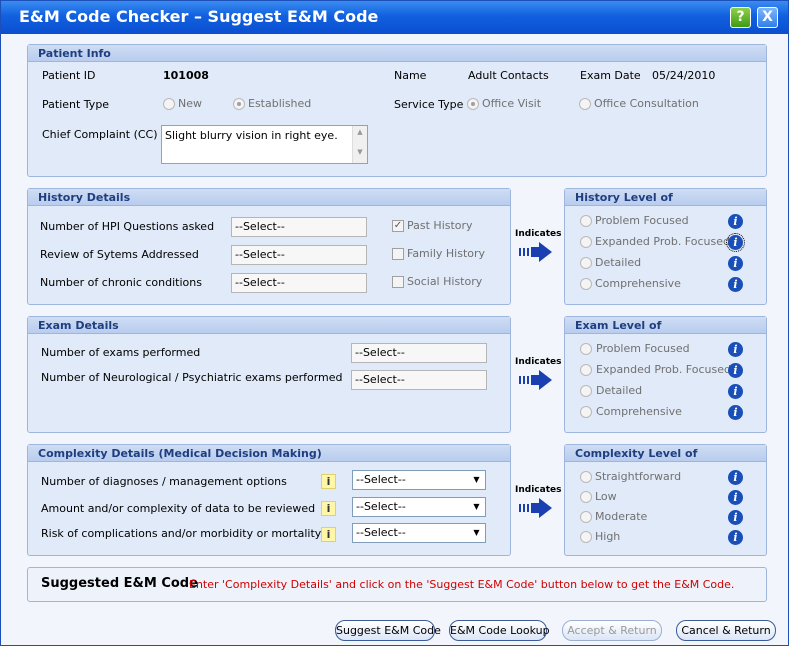 This screenshot has height=646, width=789. What do you see at coordinates (381, 532) in the screenshot?
I see `risk-select-value: --Select--` at bounding box center [381, 532].